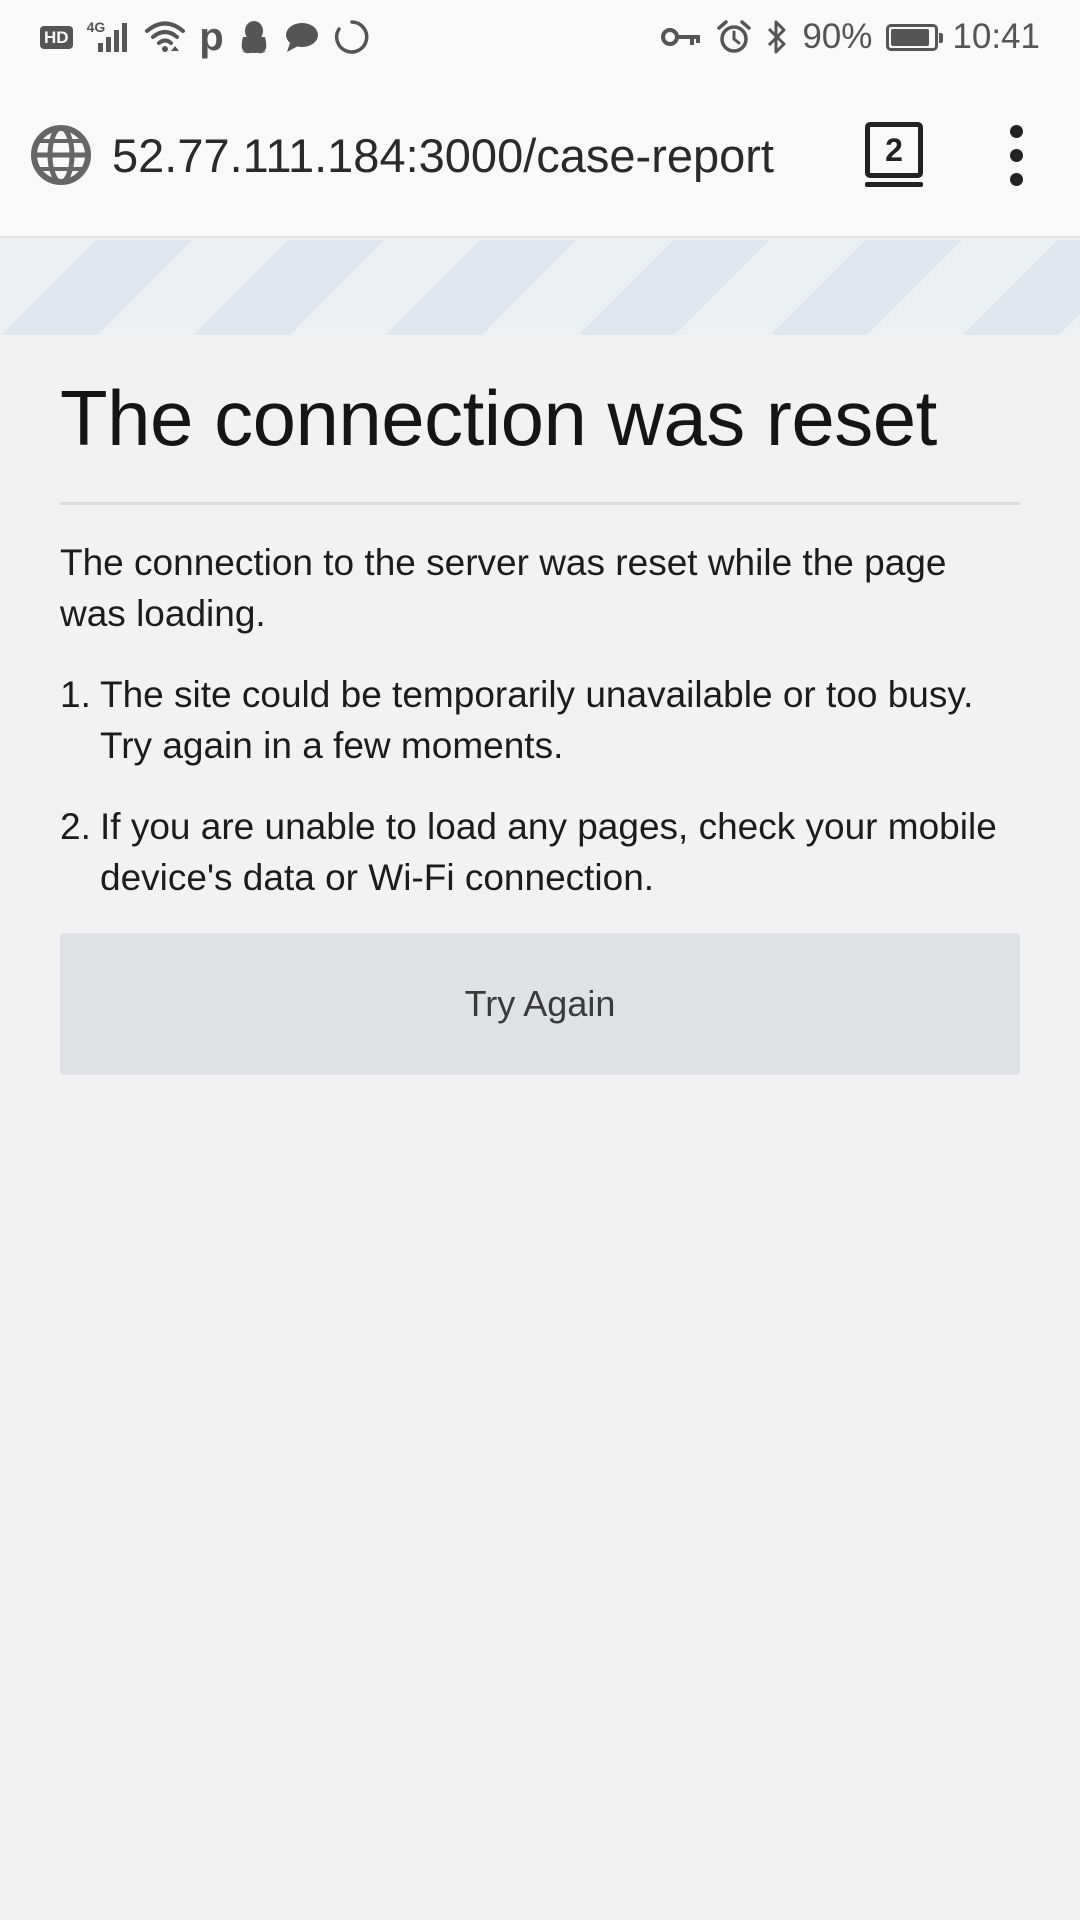 The width and height of the screenshot is (1080, 1920). Describe the element at coordinates (837, 36) in the screenshot. I see `battery-percent: 90%` at that location.